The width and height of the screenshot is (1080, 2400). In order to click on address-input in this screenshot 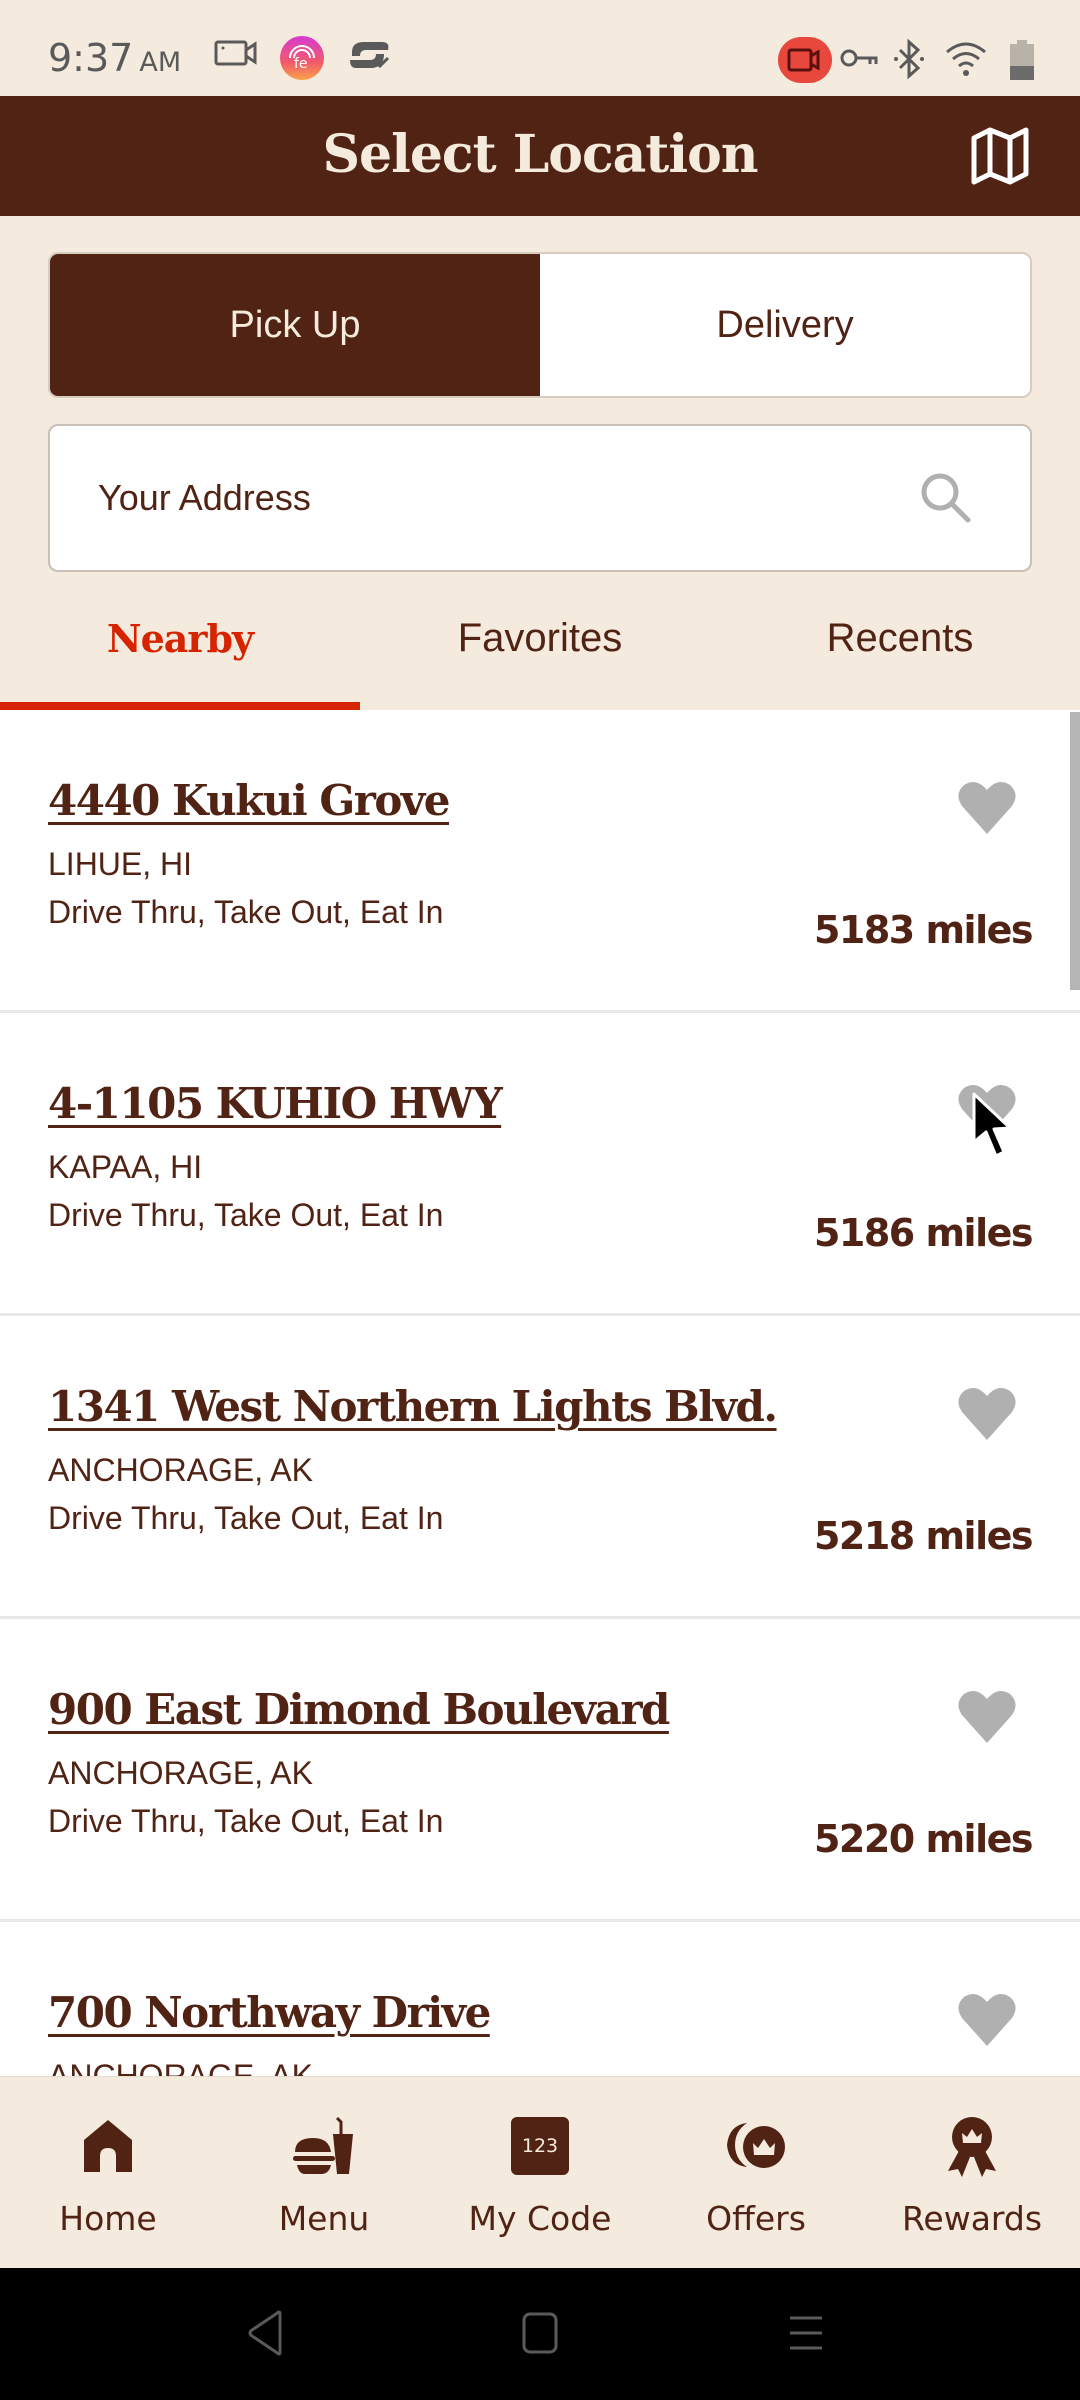, I will do `click(498, 498)`.